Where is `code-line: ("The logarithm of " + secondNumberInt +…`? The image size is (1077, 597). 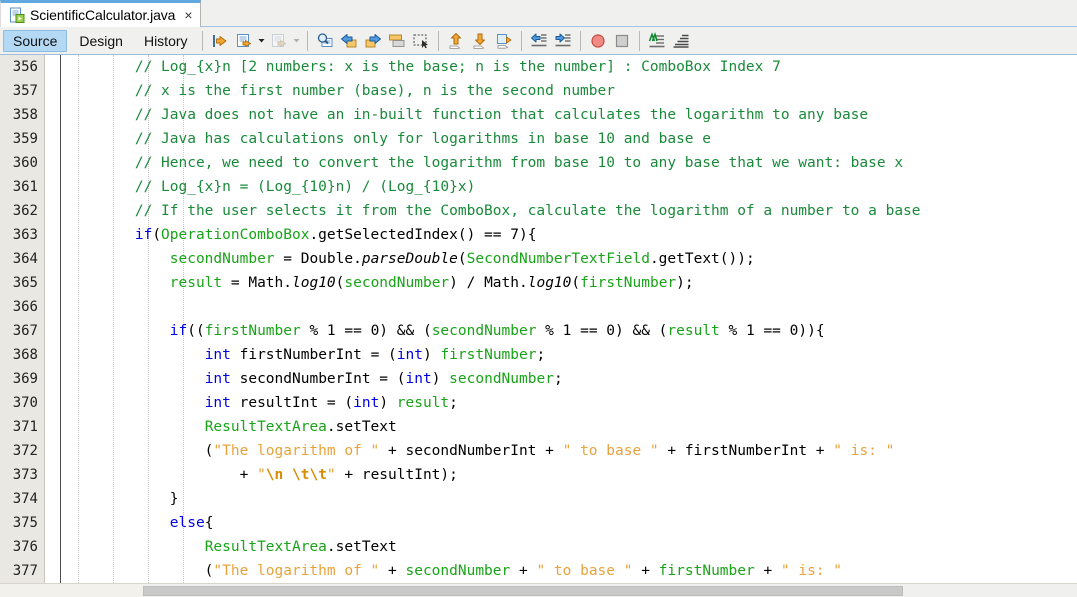 code-line: ("The logarithm of " + secondNumberInt +… is located at coordinates (571, 451).